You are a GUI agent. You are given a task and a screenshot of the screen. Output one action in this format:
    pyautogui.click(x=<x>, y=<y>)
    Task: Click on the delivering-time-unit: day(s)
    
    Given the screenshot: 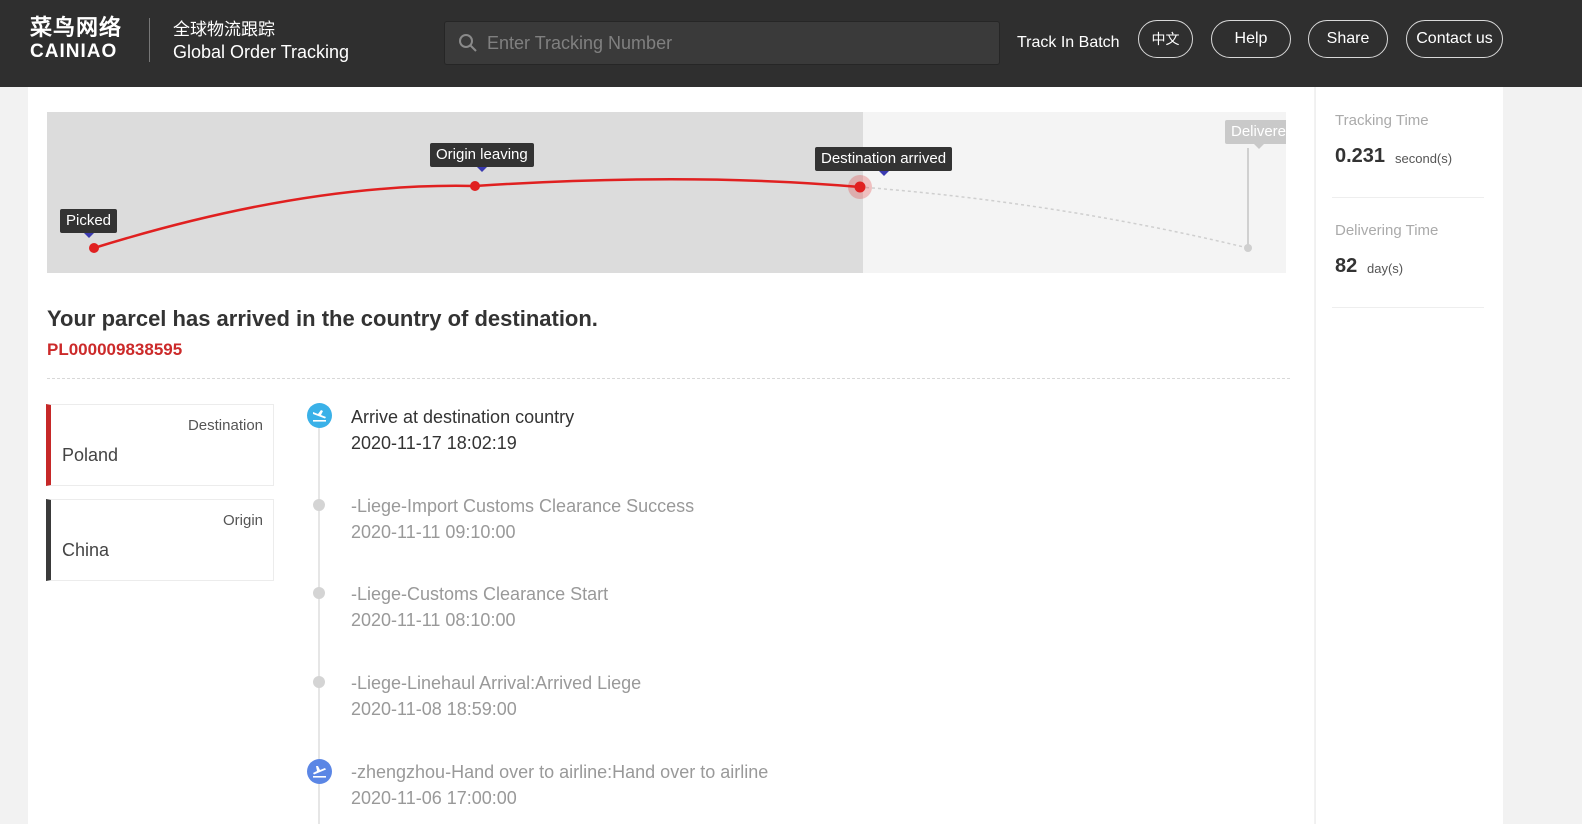 What is the action you would take?
    pyautogui.click(x=1385, y=268)
    